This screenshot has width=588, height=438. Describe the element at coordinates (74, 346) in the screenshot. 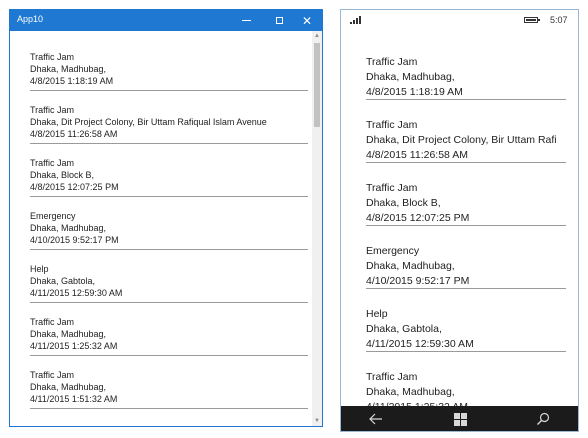

I see `item-time: 4/11/2015 1:25:32 AM` at that location.